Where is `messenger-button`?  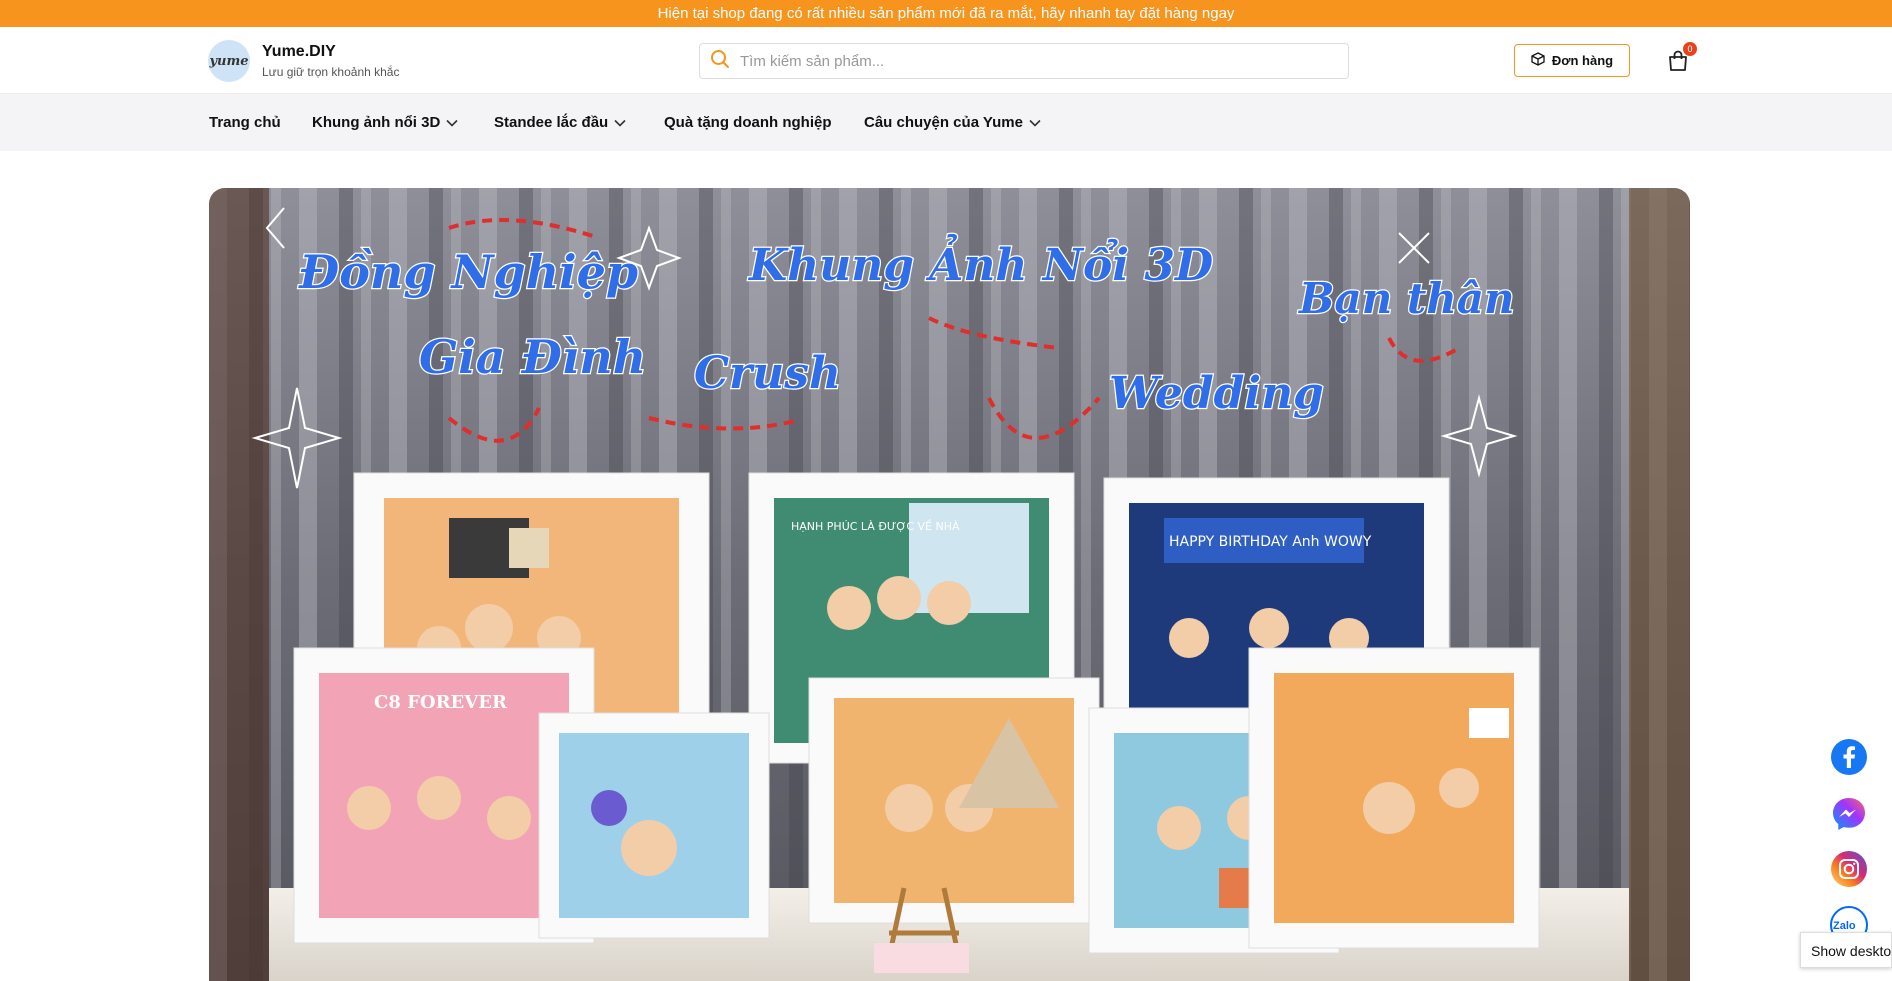
messenger-button is located at coordinates (1849, 816).